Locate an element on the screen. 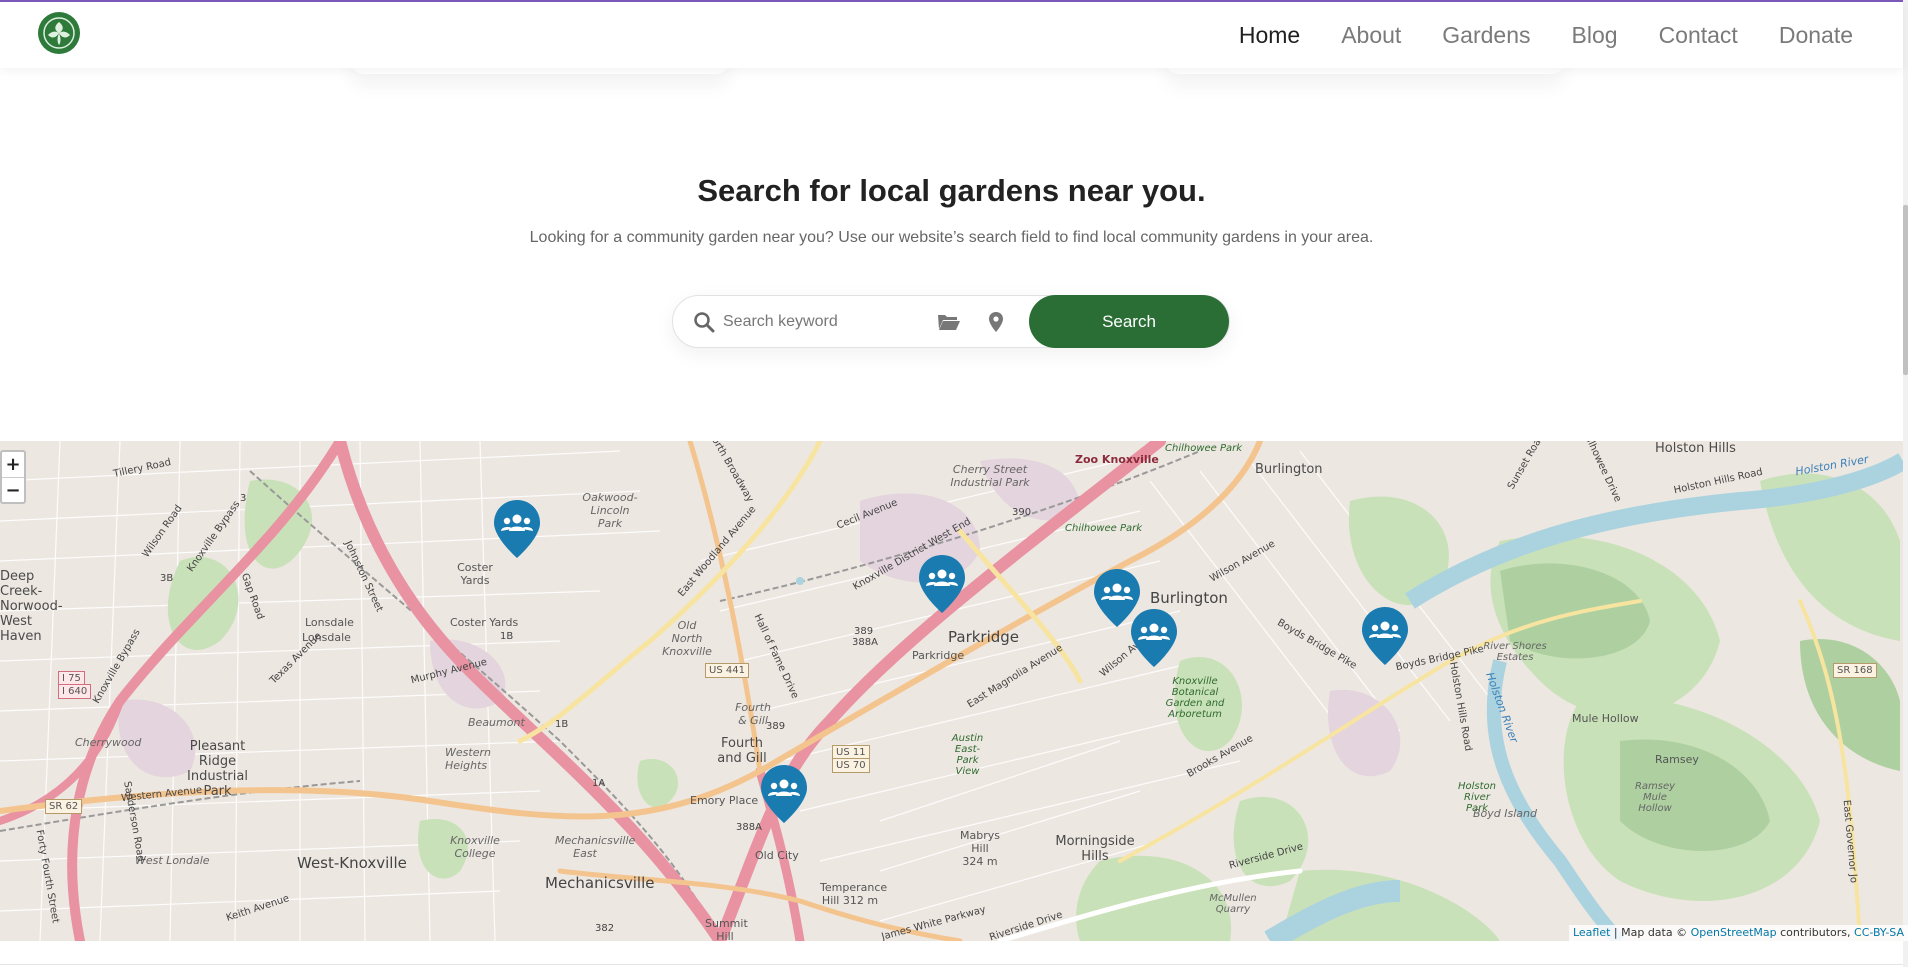 This screenshot has width=1908, height=967. map-label: McMullen Quarry is located at coordinates (1233, 904).